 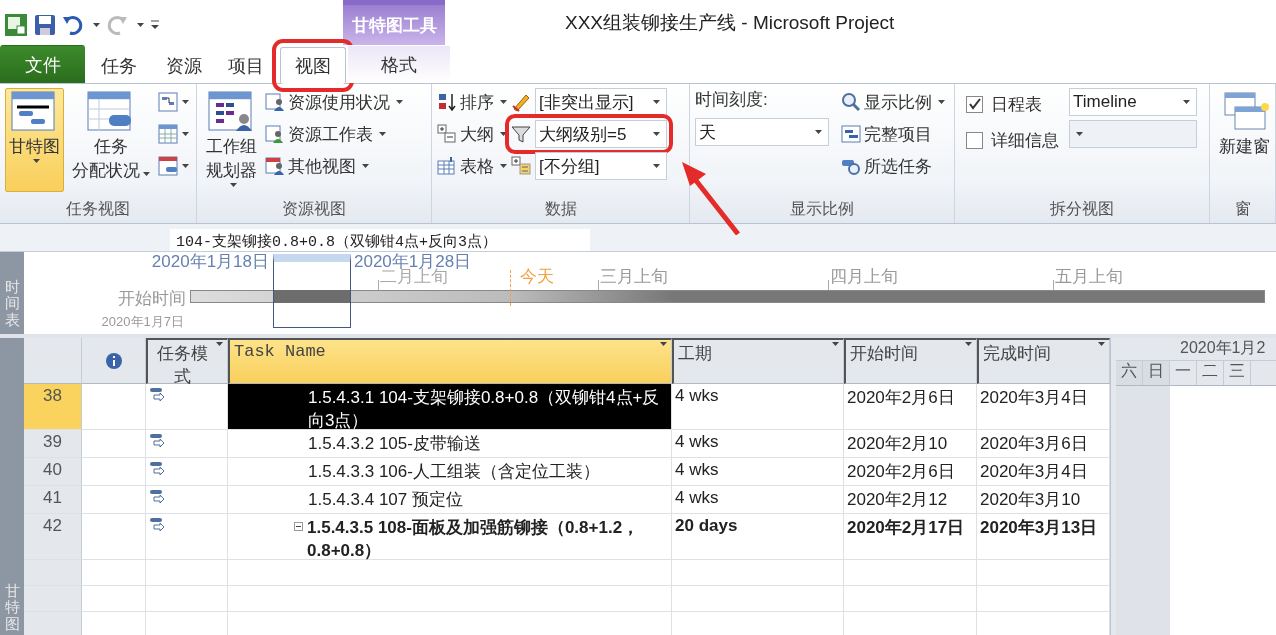 What do you see at coordinates (1242, 209) in the screenshot?
I see `group-label: 窗` at bounding box center [1242, 209].